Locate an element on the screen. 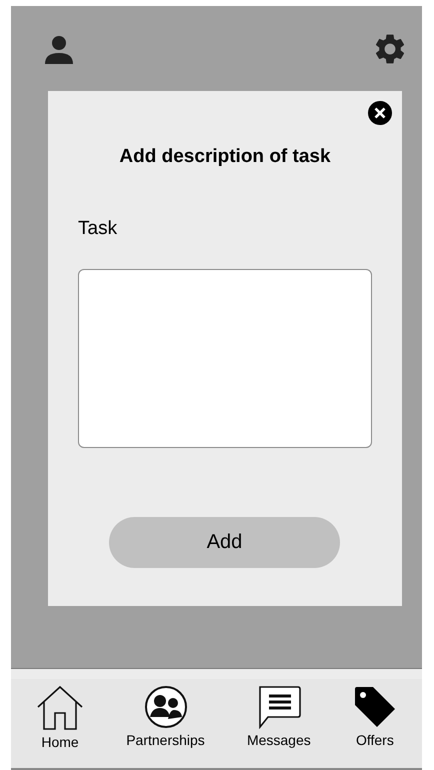 The image size is (434, 770). add-button: Add is located at coordinates (224, 542).